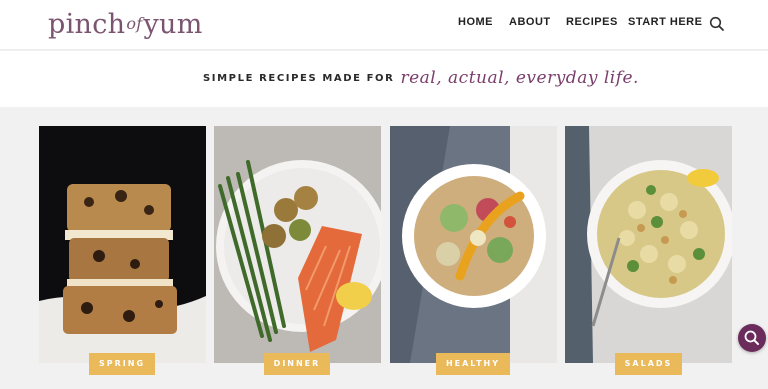  What do you see at coordinates (134, 23) in the screenshot?
I see `logo-word-of: of` at bounding box center [134, 23].